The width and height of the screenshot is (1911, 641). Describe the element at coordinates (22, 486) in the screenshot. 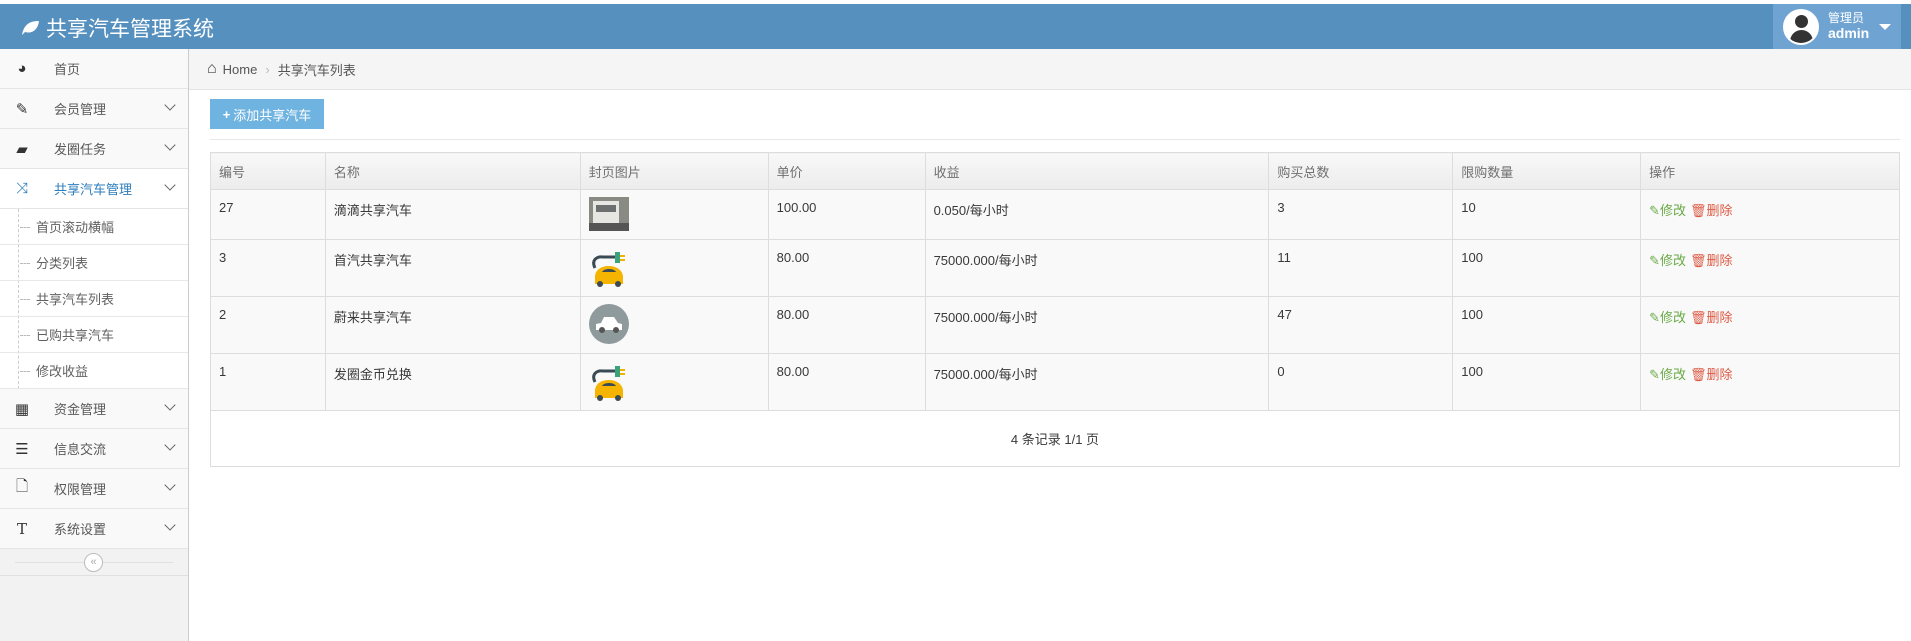

I see `file-icon: 🗋` at that location.